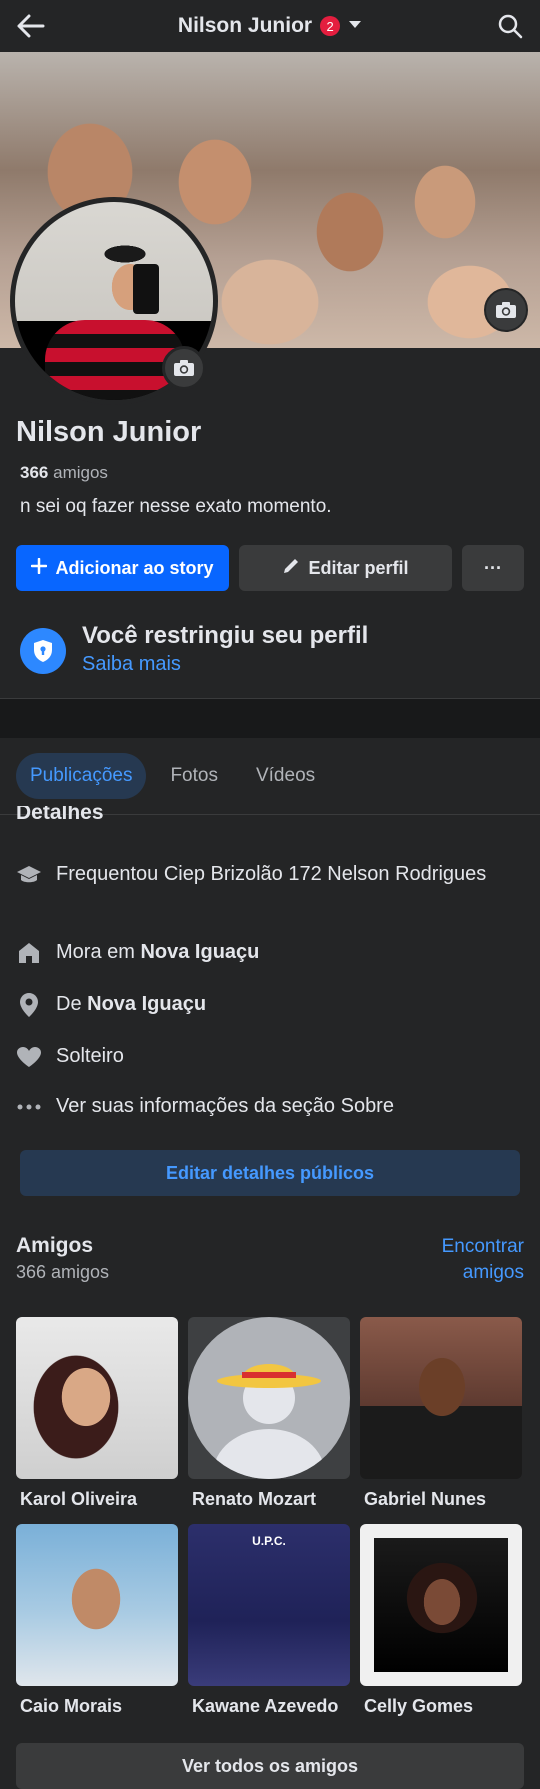  What do you see at coordinates (55, 1245) in the screenshot?
I see `friends-section-title: Amigos` at bounding box center [55, 1245].